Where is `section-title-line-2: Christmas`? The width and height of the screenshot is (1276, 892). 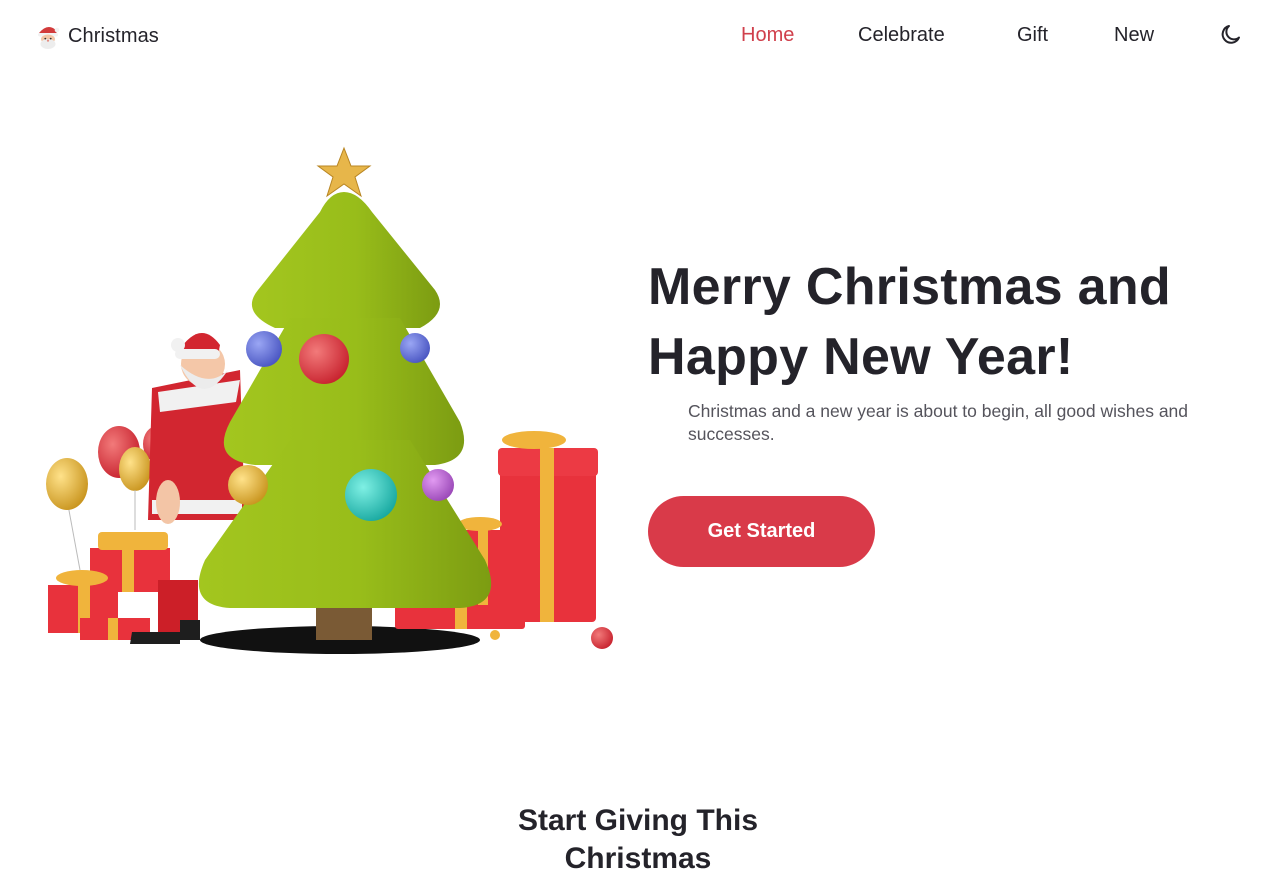 section-title-line-2: Christmas is located at coordinates (638, 858).